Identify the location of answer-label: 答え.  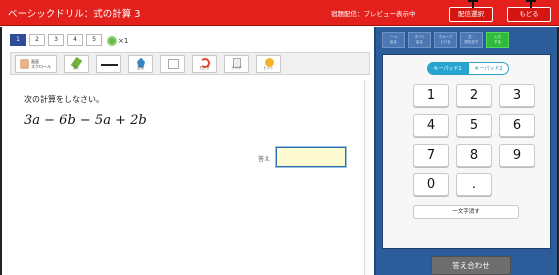
(264, 159).